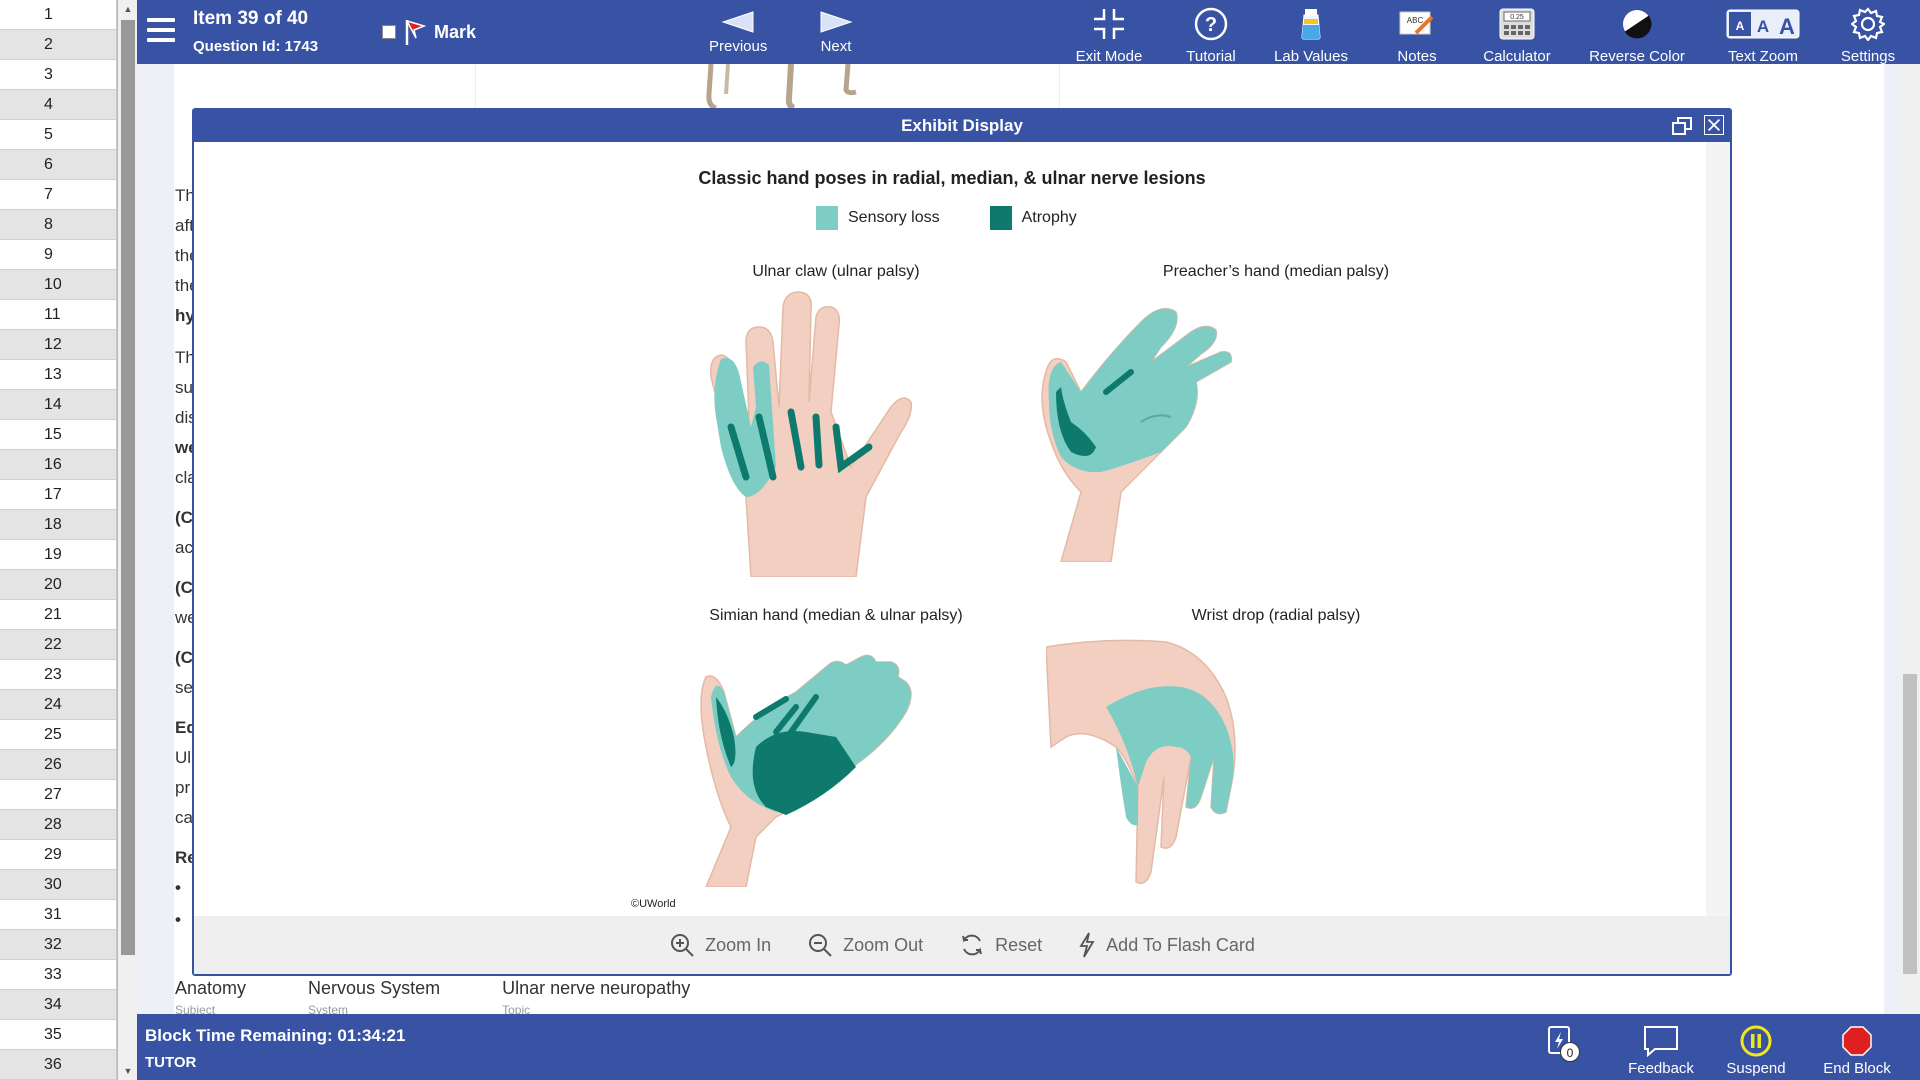 Image resolution: width=1920 pixels, height=1080 pixels. I want to click on feedback-button: Feedback, so click(1661, 1050).